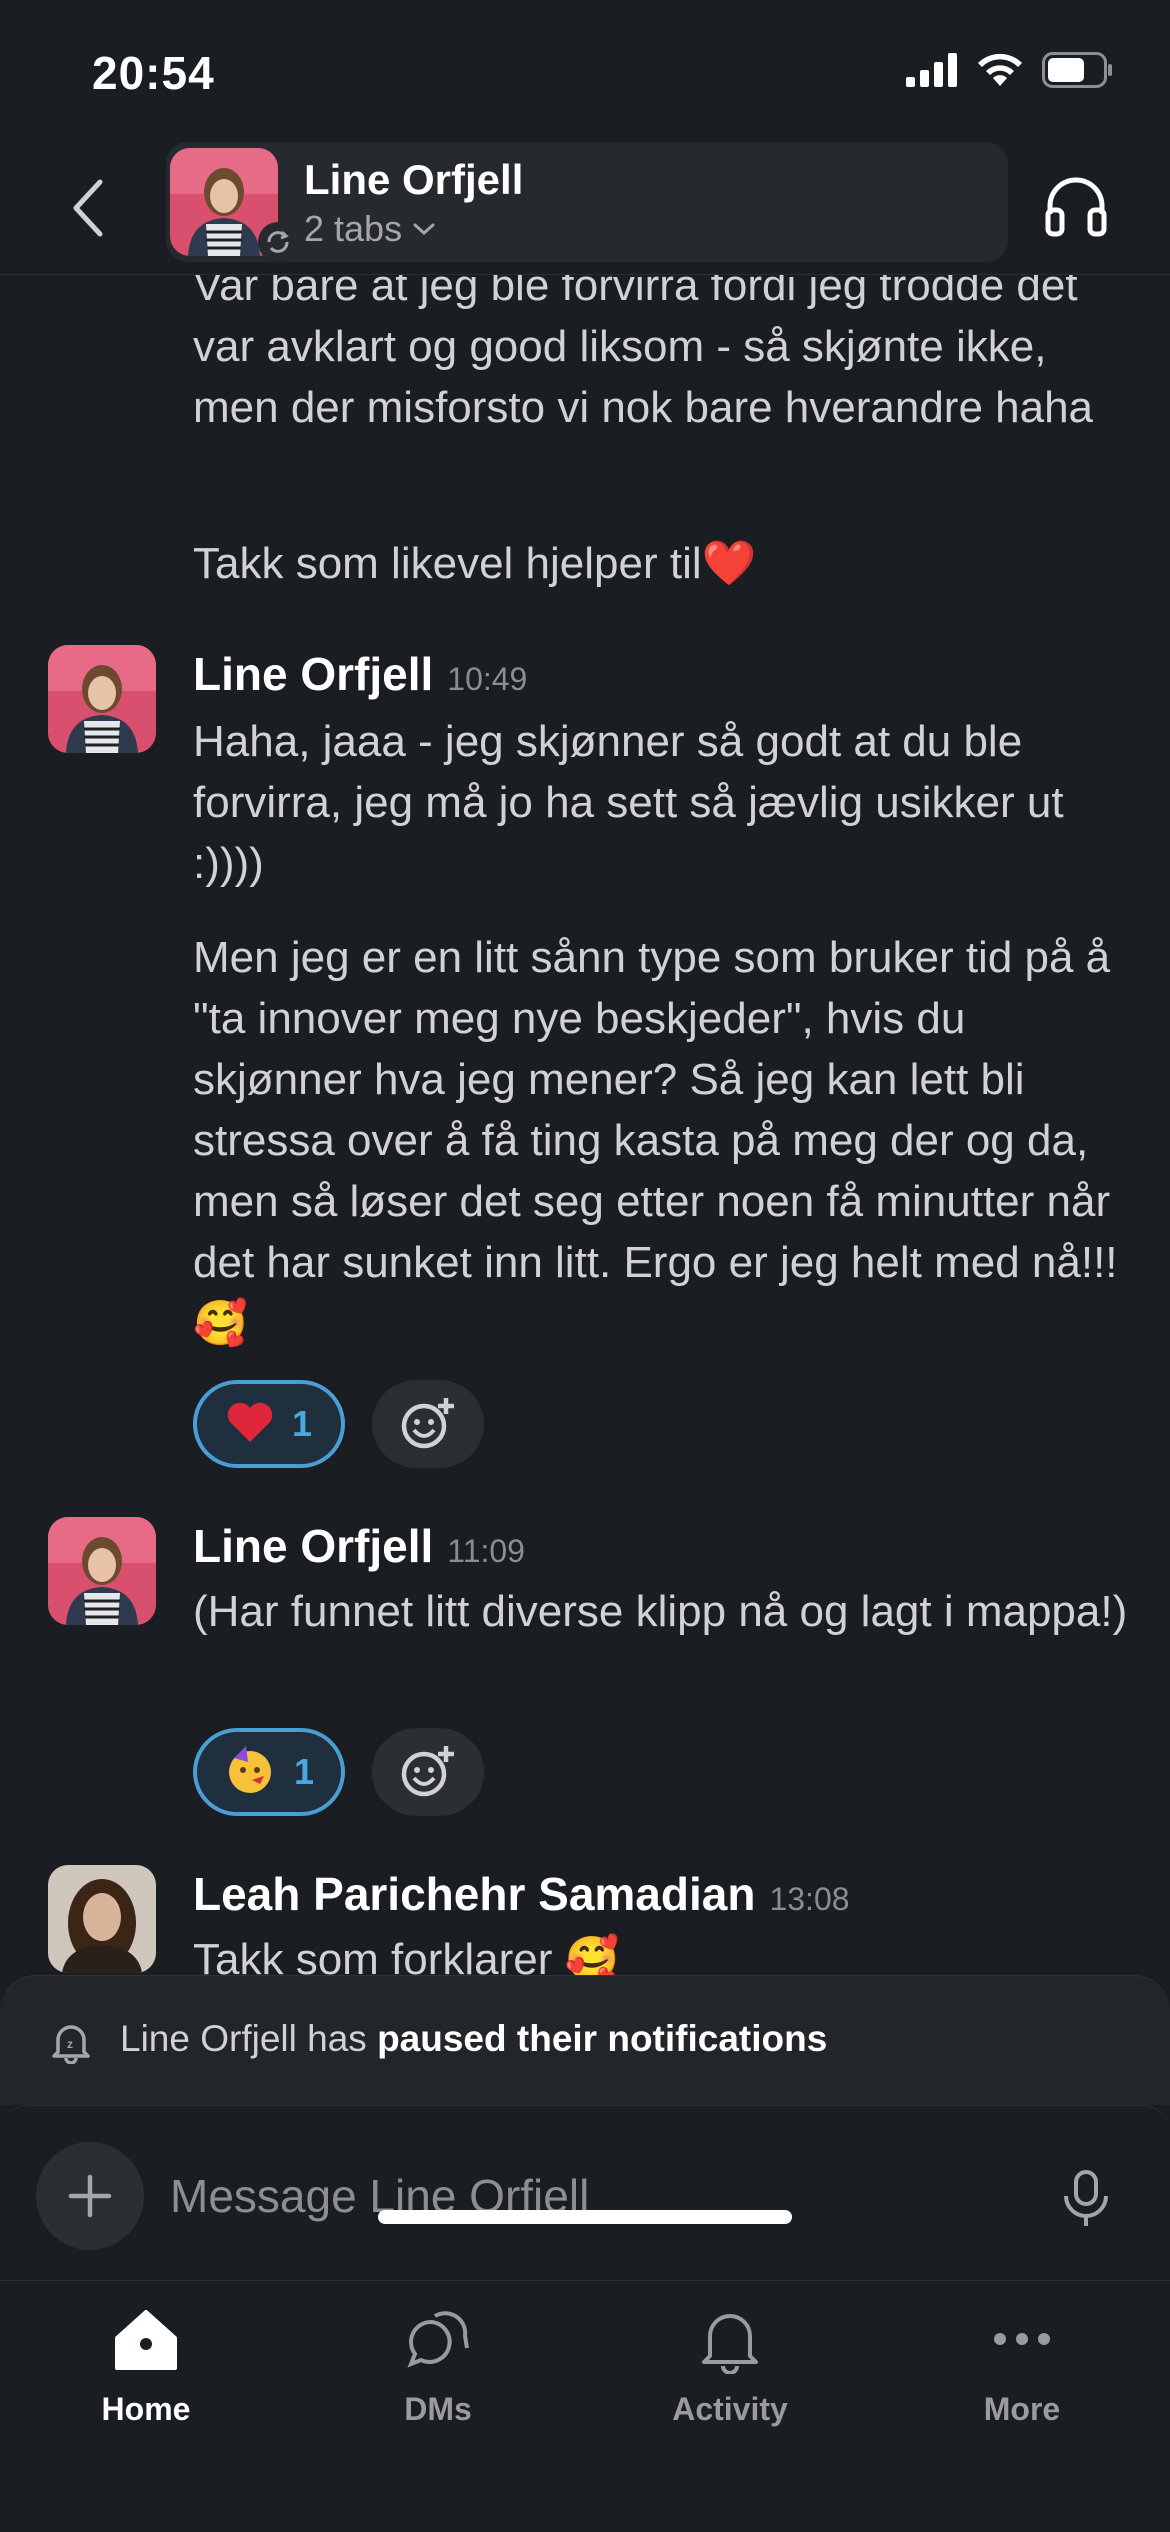 The image size is (1170, 2532). I want to click on status-icons, so click(1010, 70).